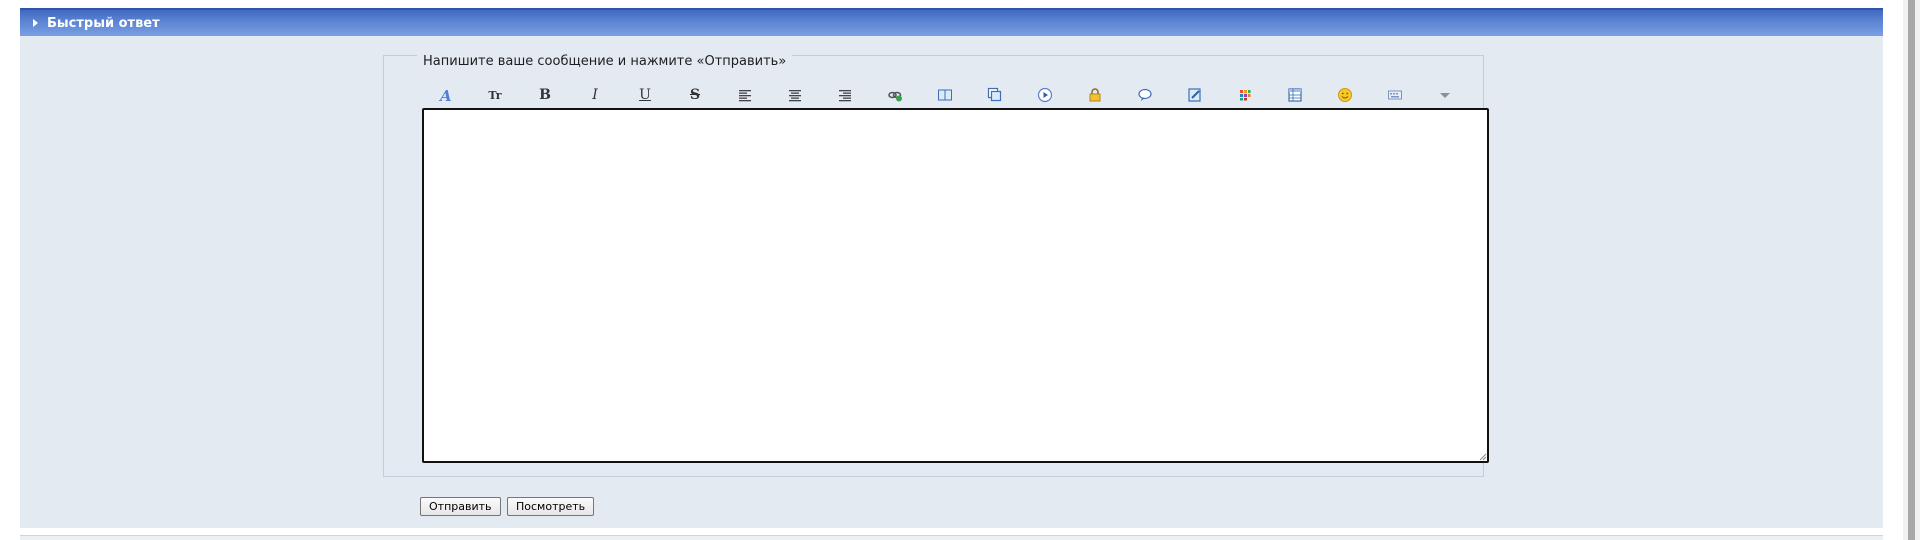  I want to click on font-icon: A, so click(445, 95).